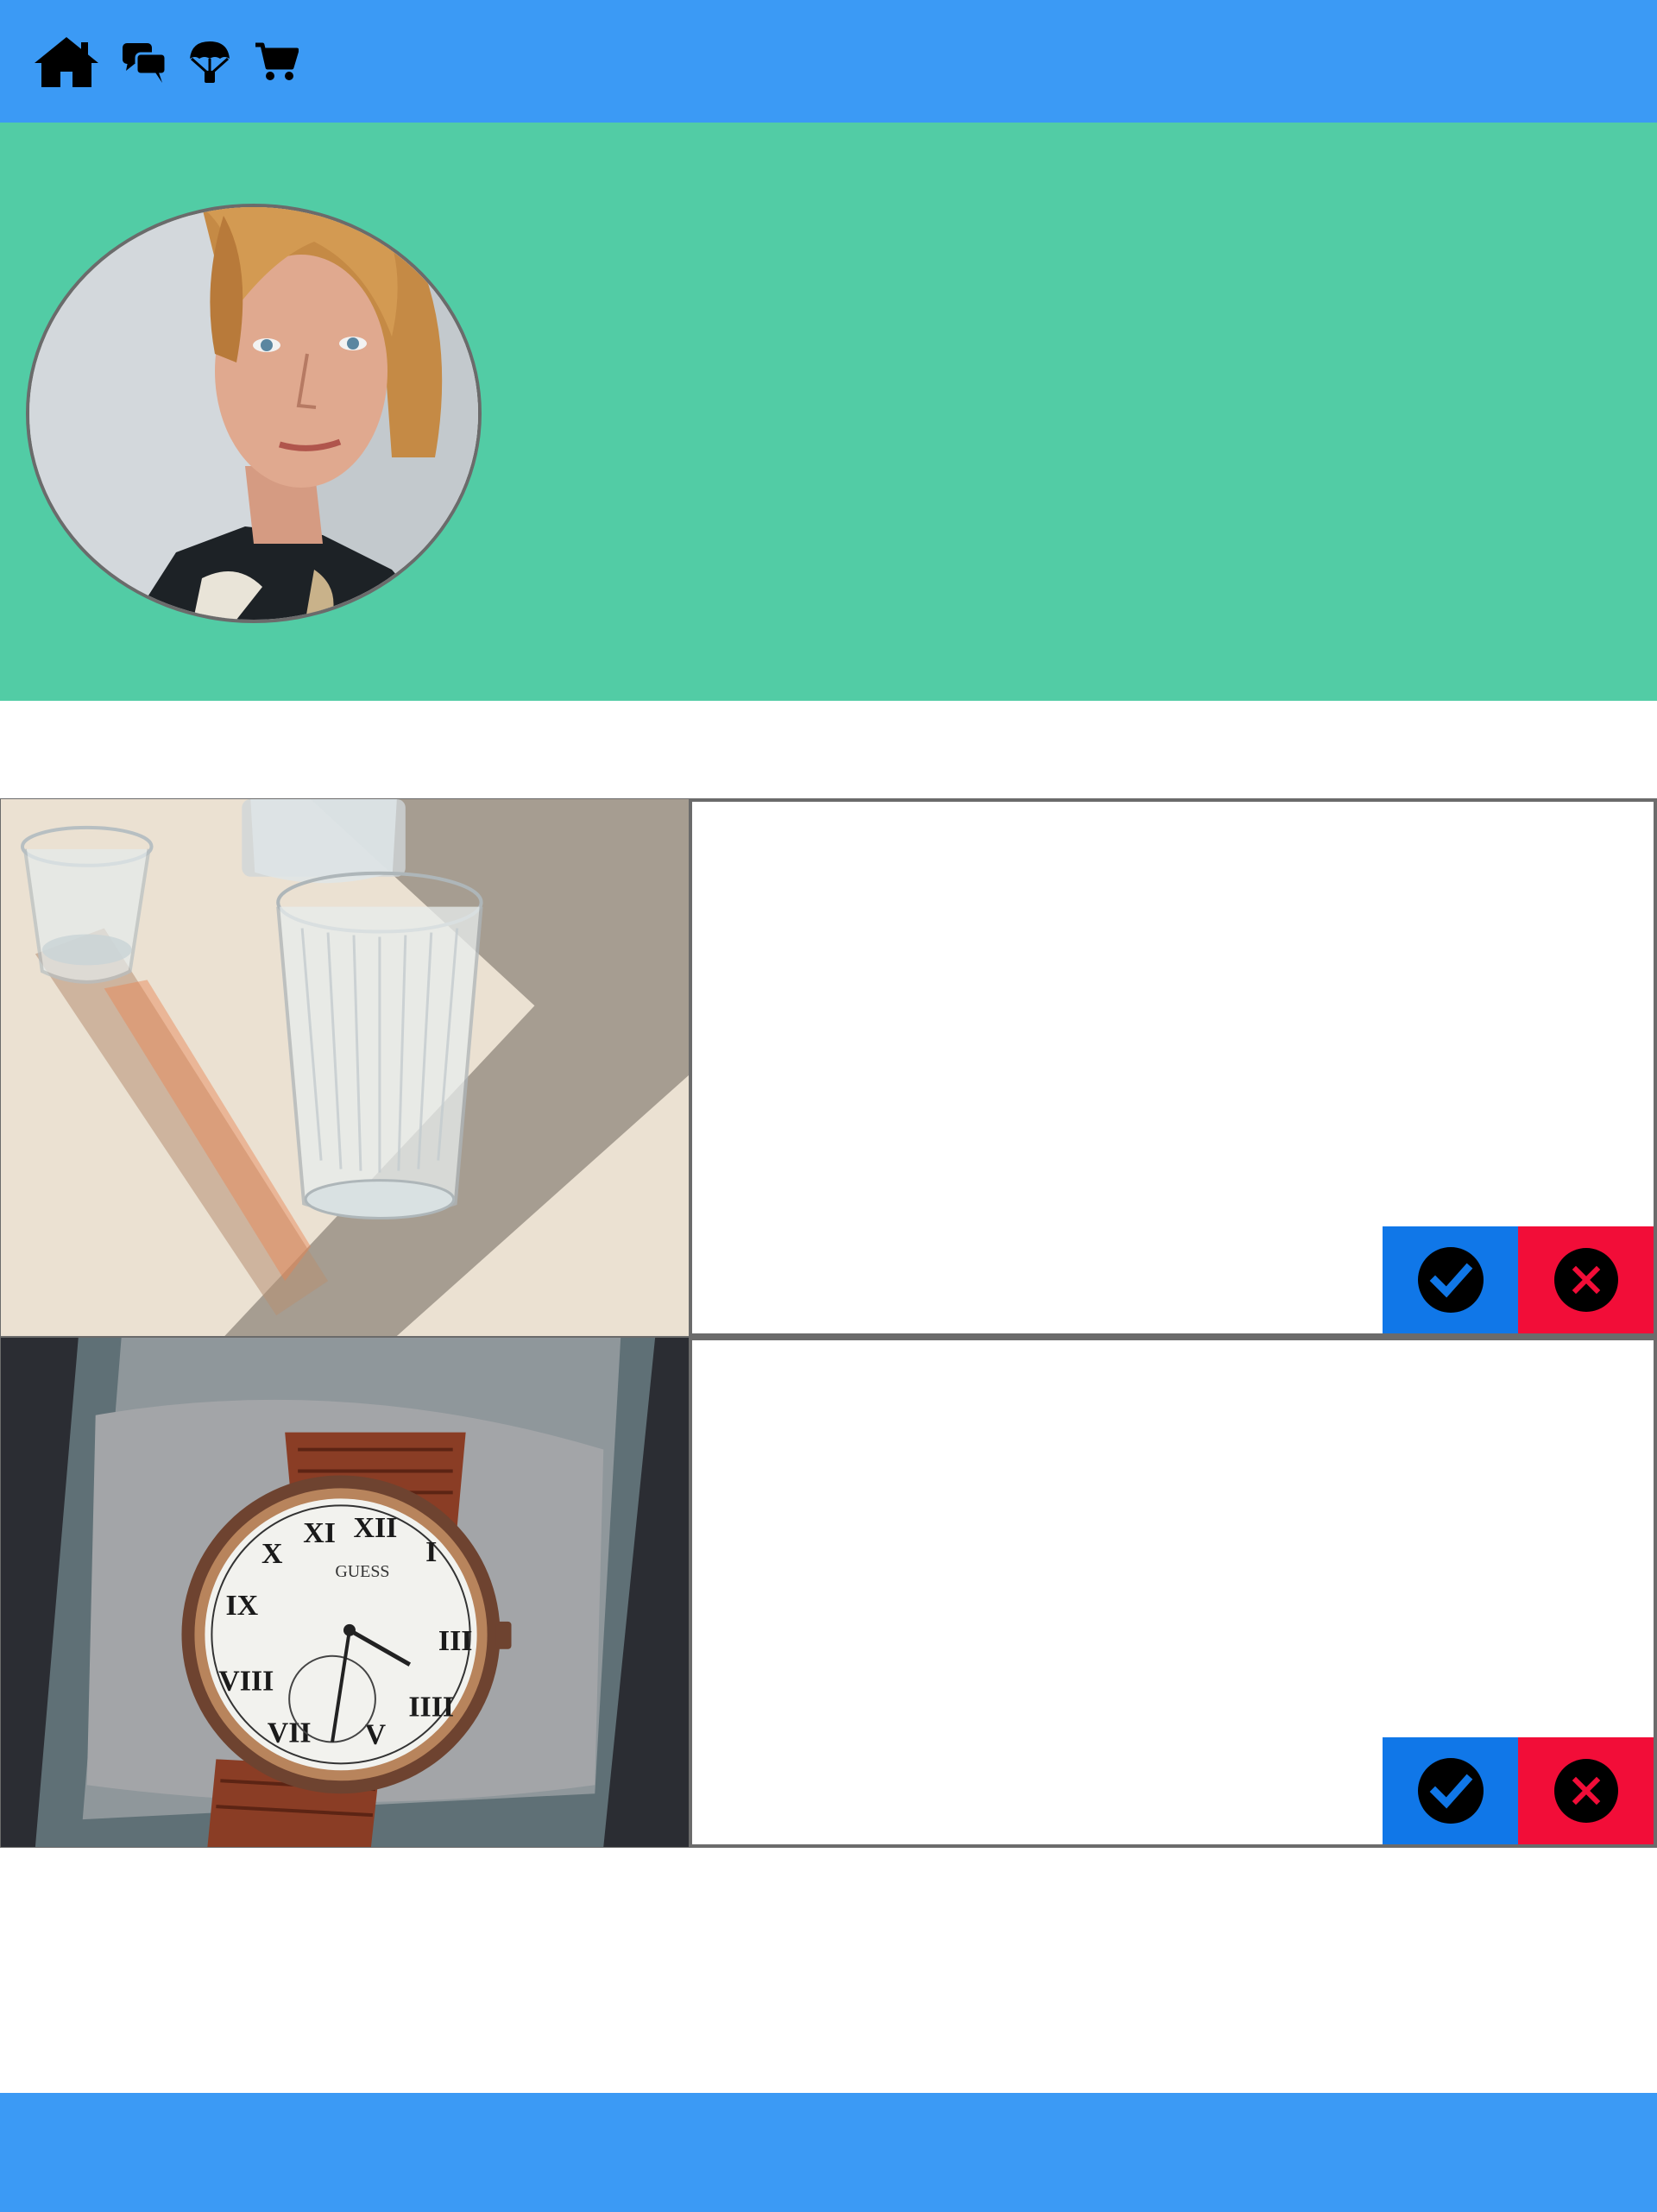  Describe the element at coordinates (320, 1533) in the screenshot. I see `svg-text: XI` at that location.